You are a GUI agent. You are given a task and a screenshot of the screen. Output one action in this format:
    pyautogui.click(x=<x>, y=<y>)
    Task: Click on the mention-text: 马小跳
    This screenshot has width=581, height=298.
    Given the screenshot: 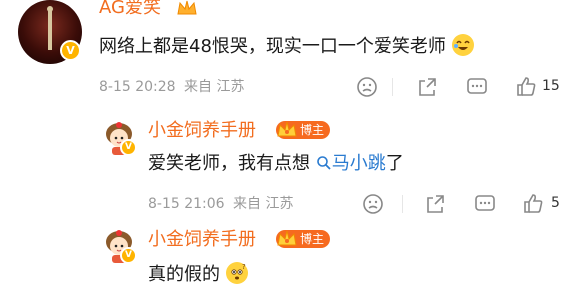 What is the action you would take?
    pyautogui.click(x=359, y=163)
    